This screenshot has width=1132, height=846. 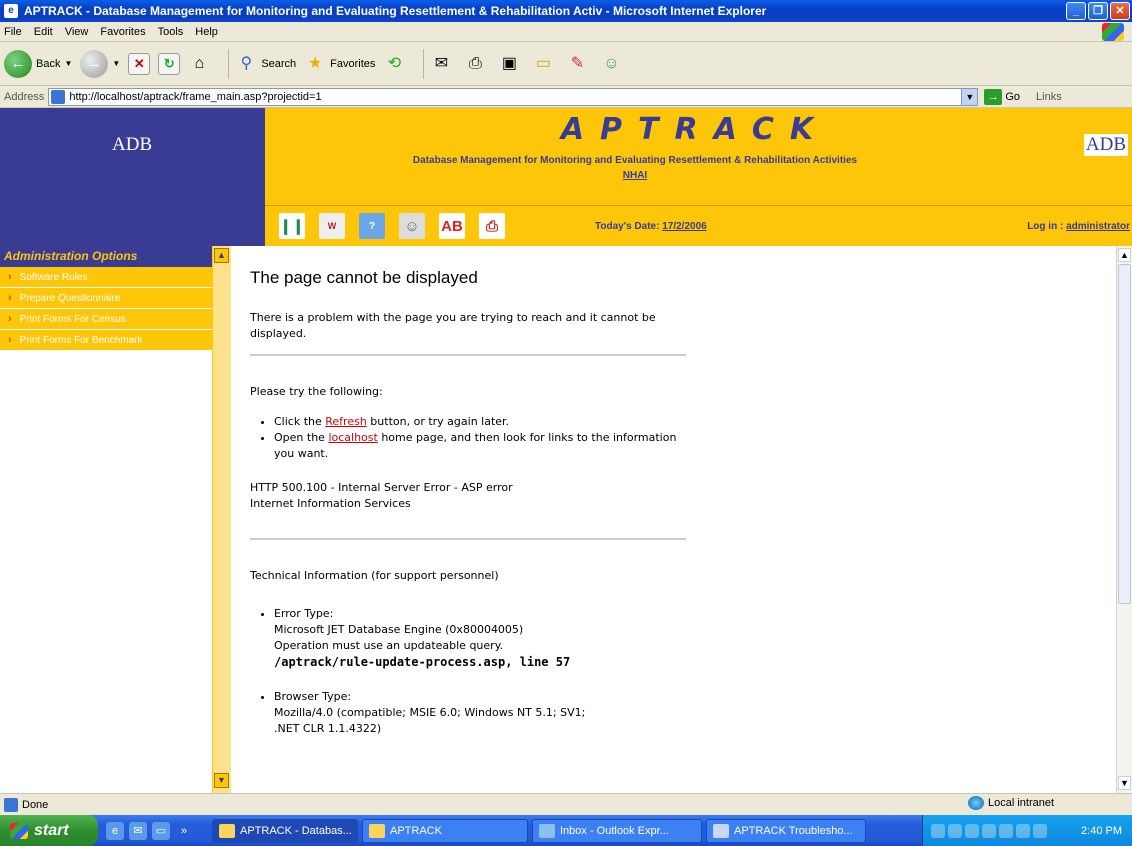 What do you see at coordinates (372, 226) in the screenshot?
I see `help-query-icon: ?` at bounding box center [372, 226].